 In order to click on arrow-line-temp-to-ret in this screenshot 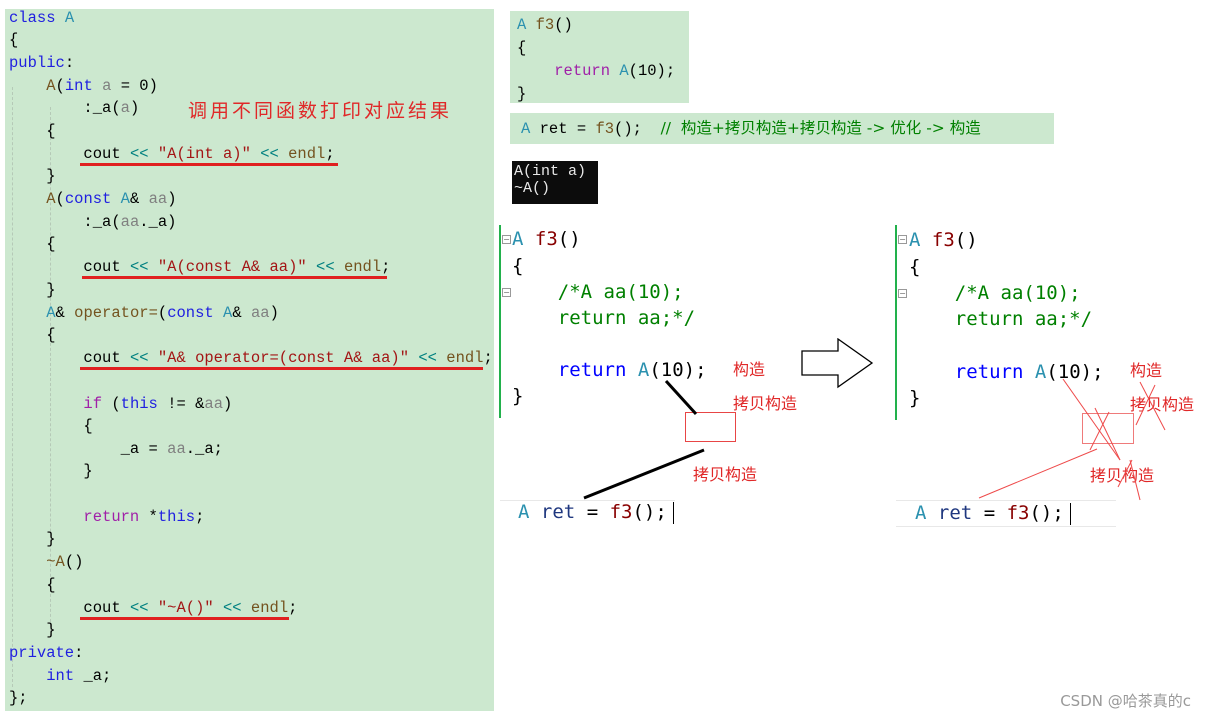, I will do `click(1038, 473)`.